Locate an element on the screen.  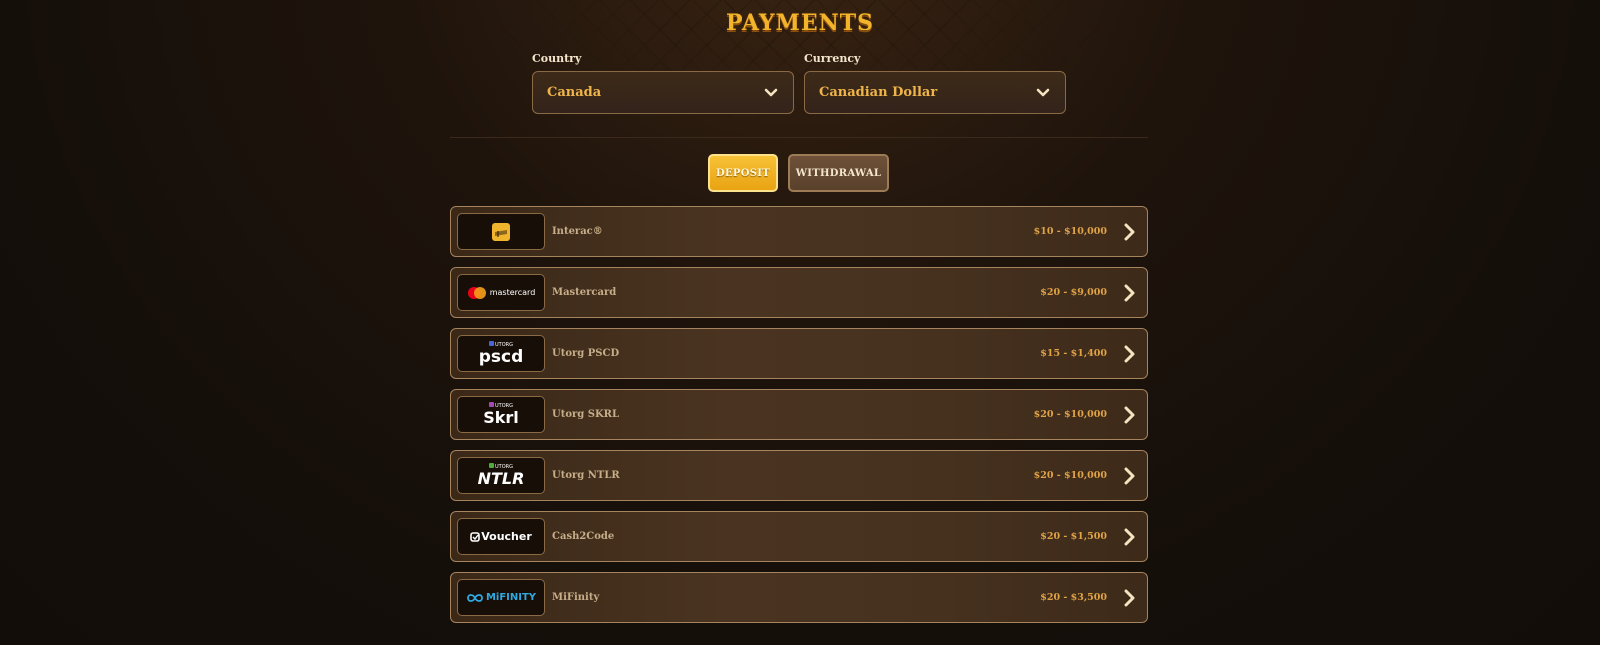
country-select: Canada is located at coordinates (663, 92).